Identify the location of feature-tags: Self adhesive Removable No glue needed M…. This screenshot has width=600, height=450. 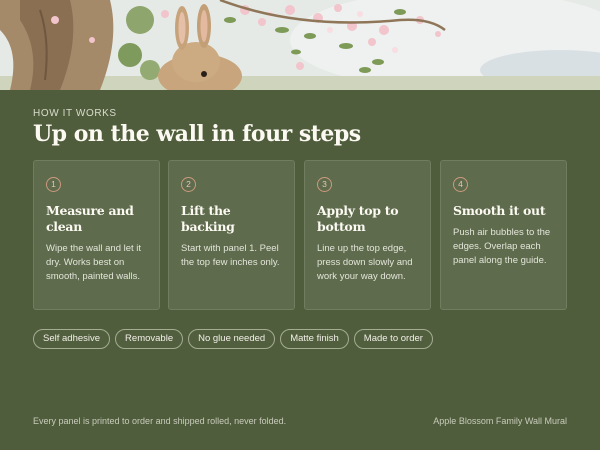
(233, 339).